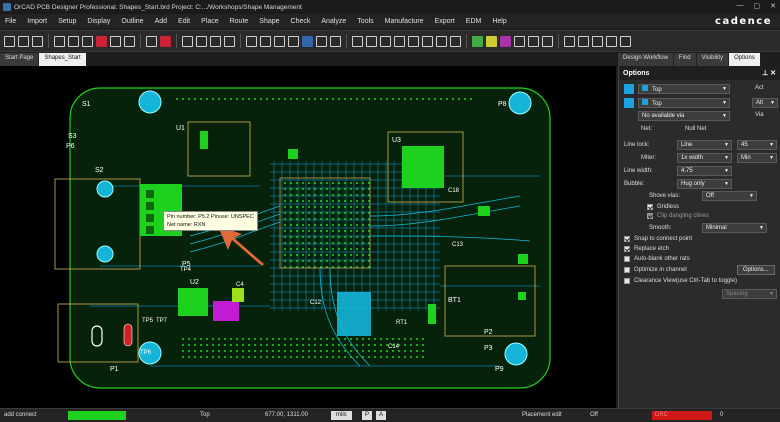 This screenshot has width=780, height=422. I want to click on alt-color-swatch, so click(629, 103).